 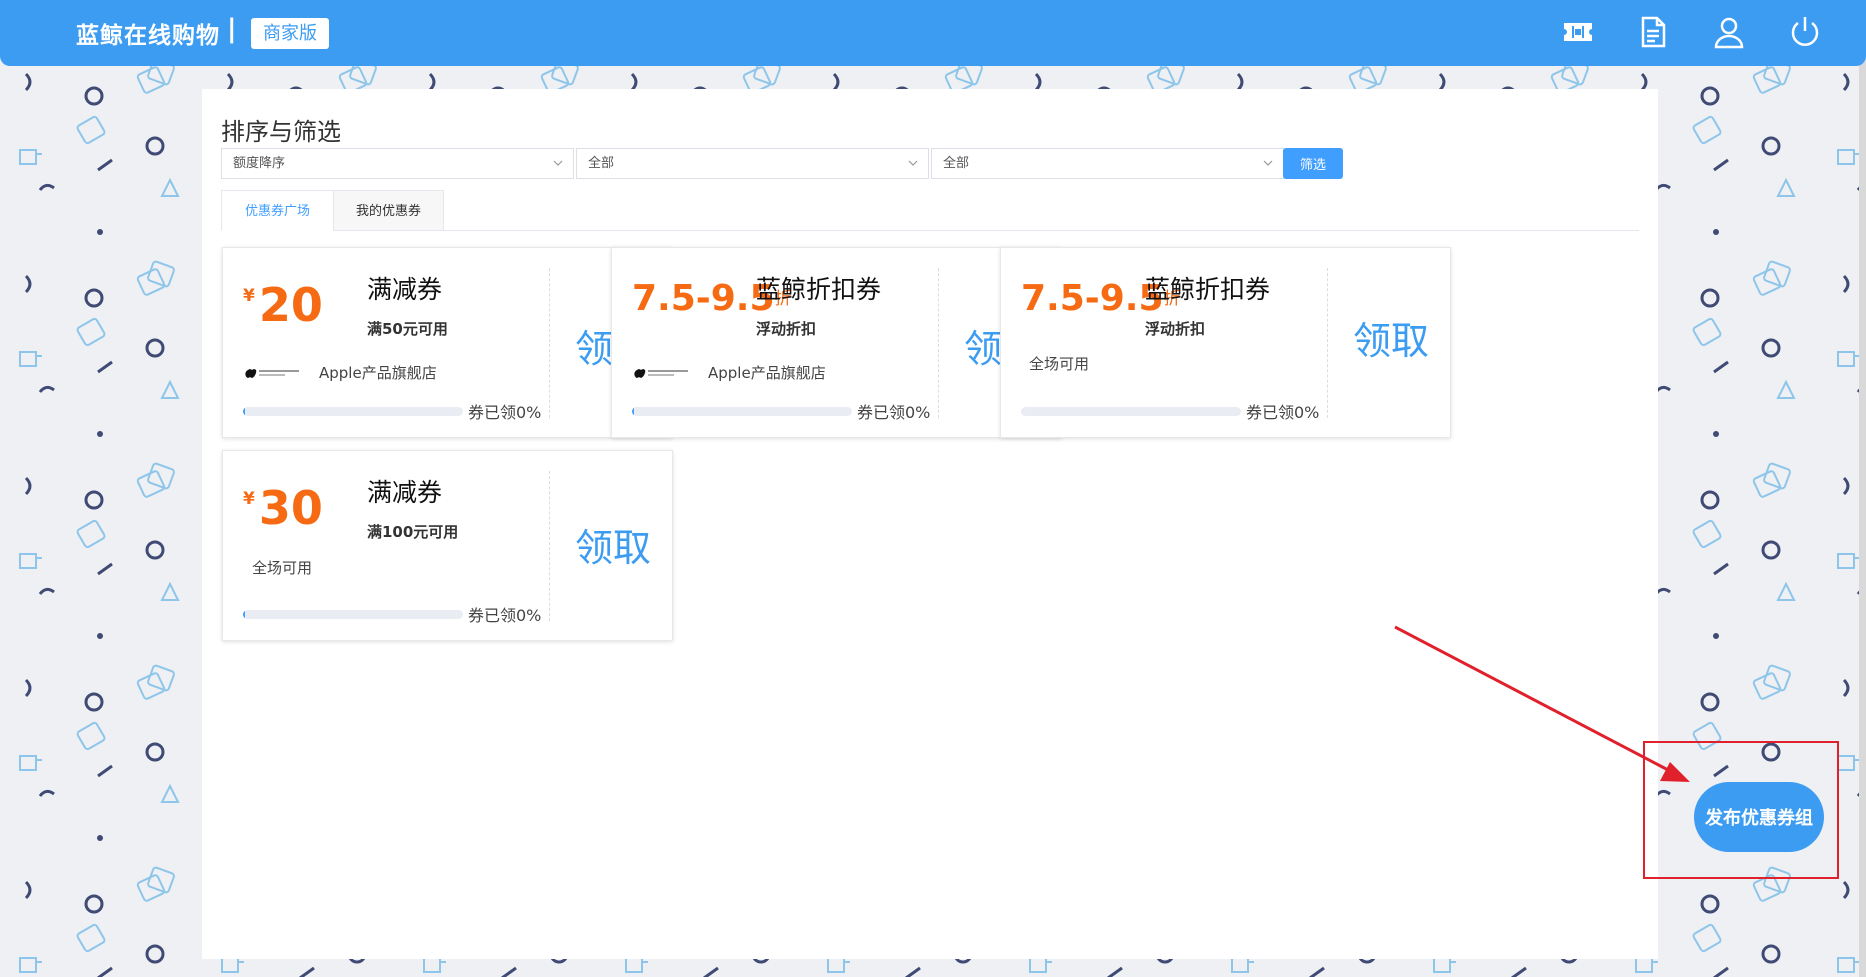 What do you see at coordinates (1759, 817) in the screenshot?
I see `publish-coupon-group-button: 发布优惠券组` at bounding box center [1759, 817].